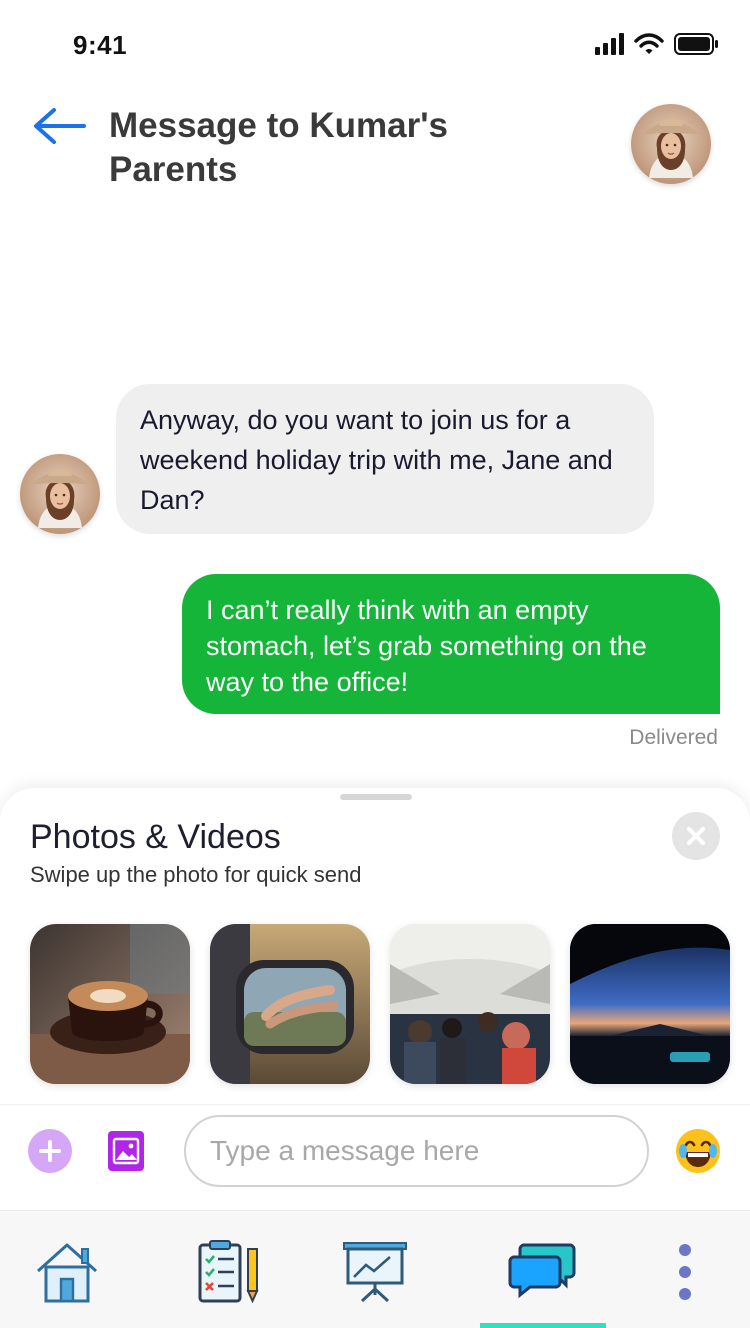  What do you see at coordinates (696, 836) in the screenshot?
I see `close-sheet-button` at bounding box center [696, 836].